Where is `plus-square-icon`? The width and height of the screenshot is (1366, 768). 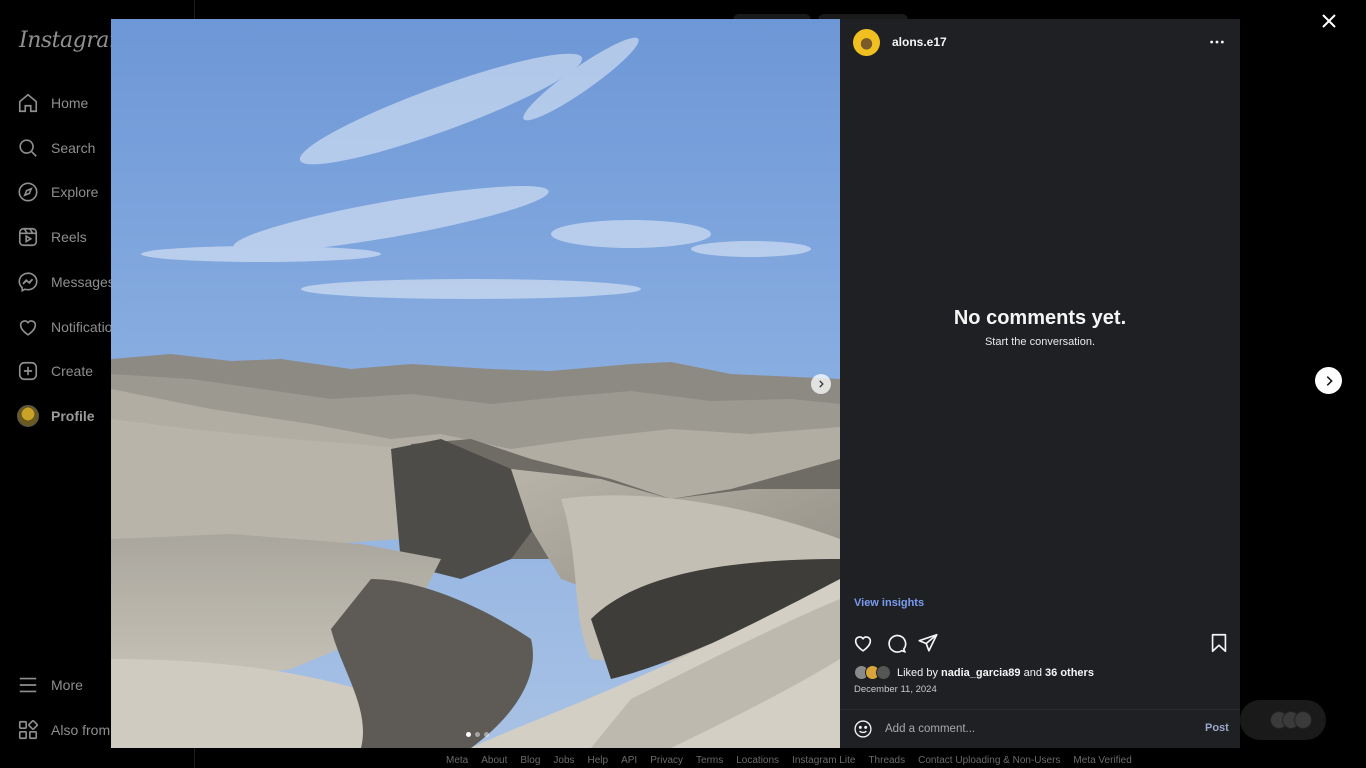
plus-square-icon is located at coordinates (28, 371).